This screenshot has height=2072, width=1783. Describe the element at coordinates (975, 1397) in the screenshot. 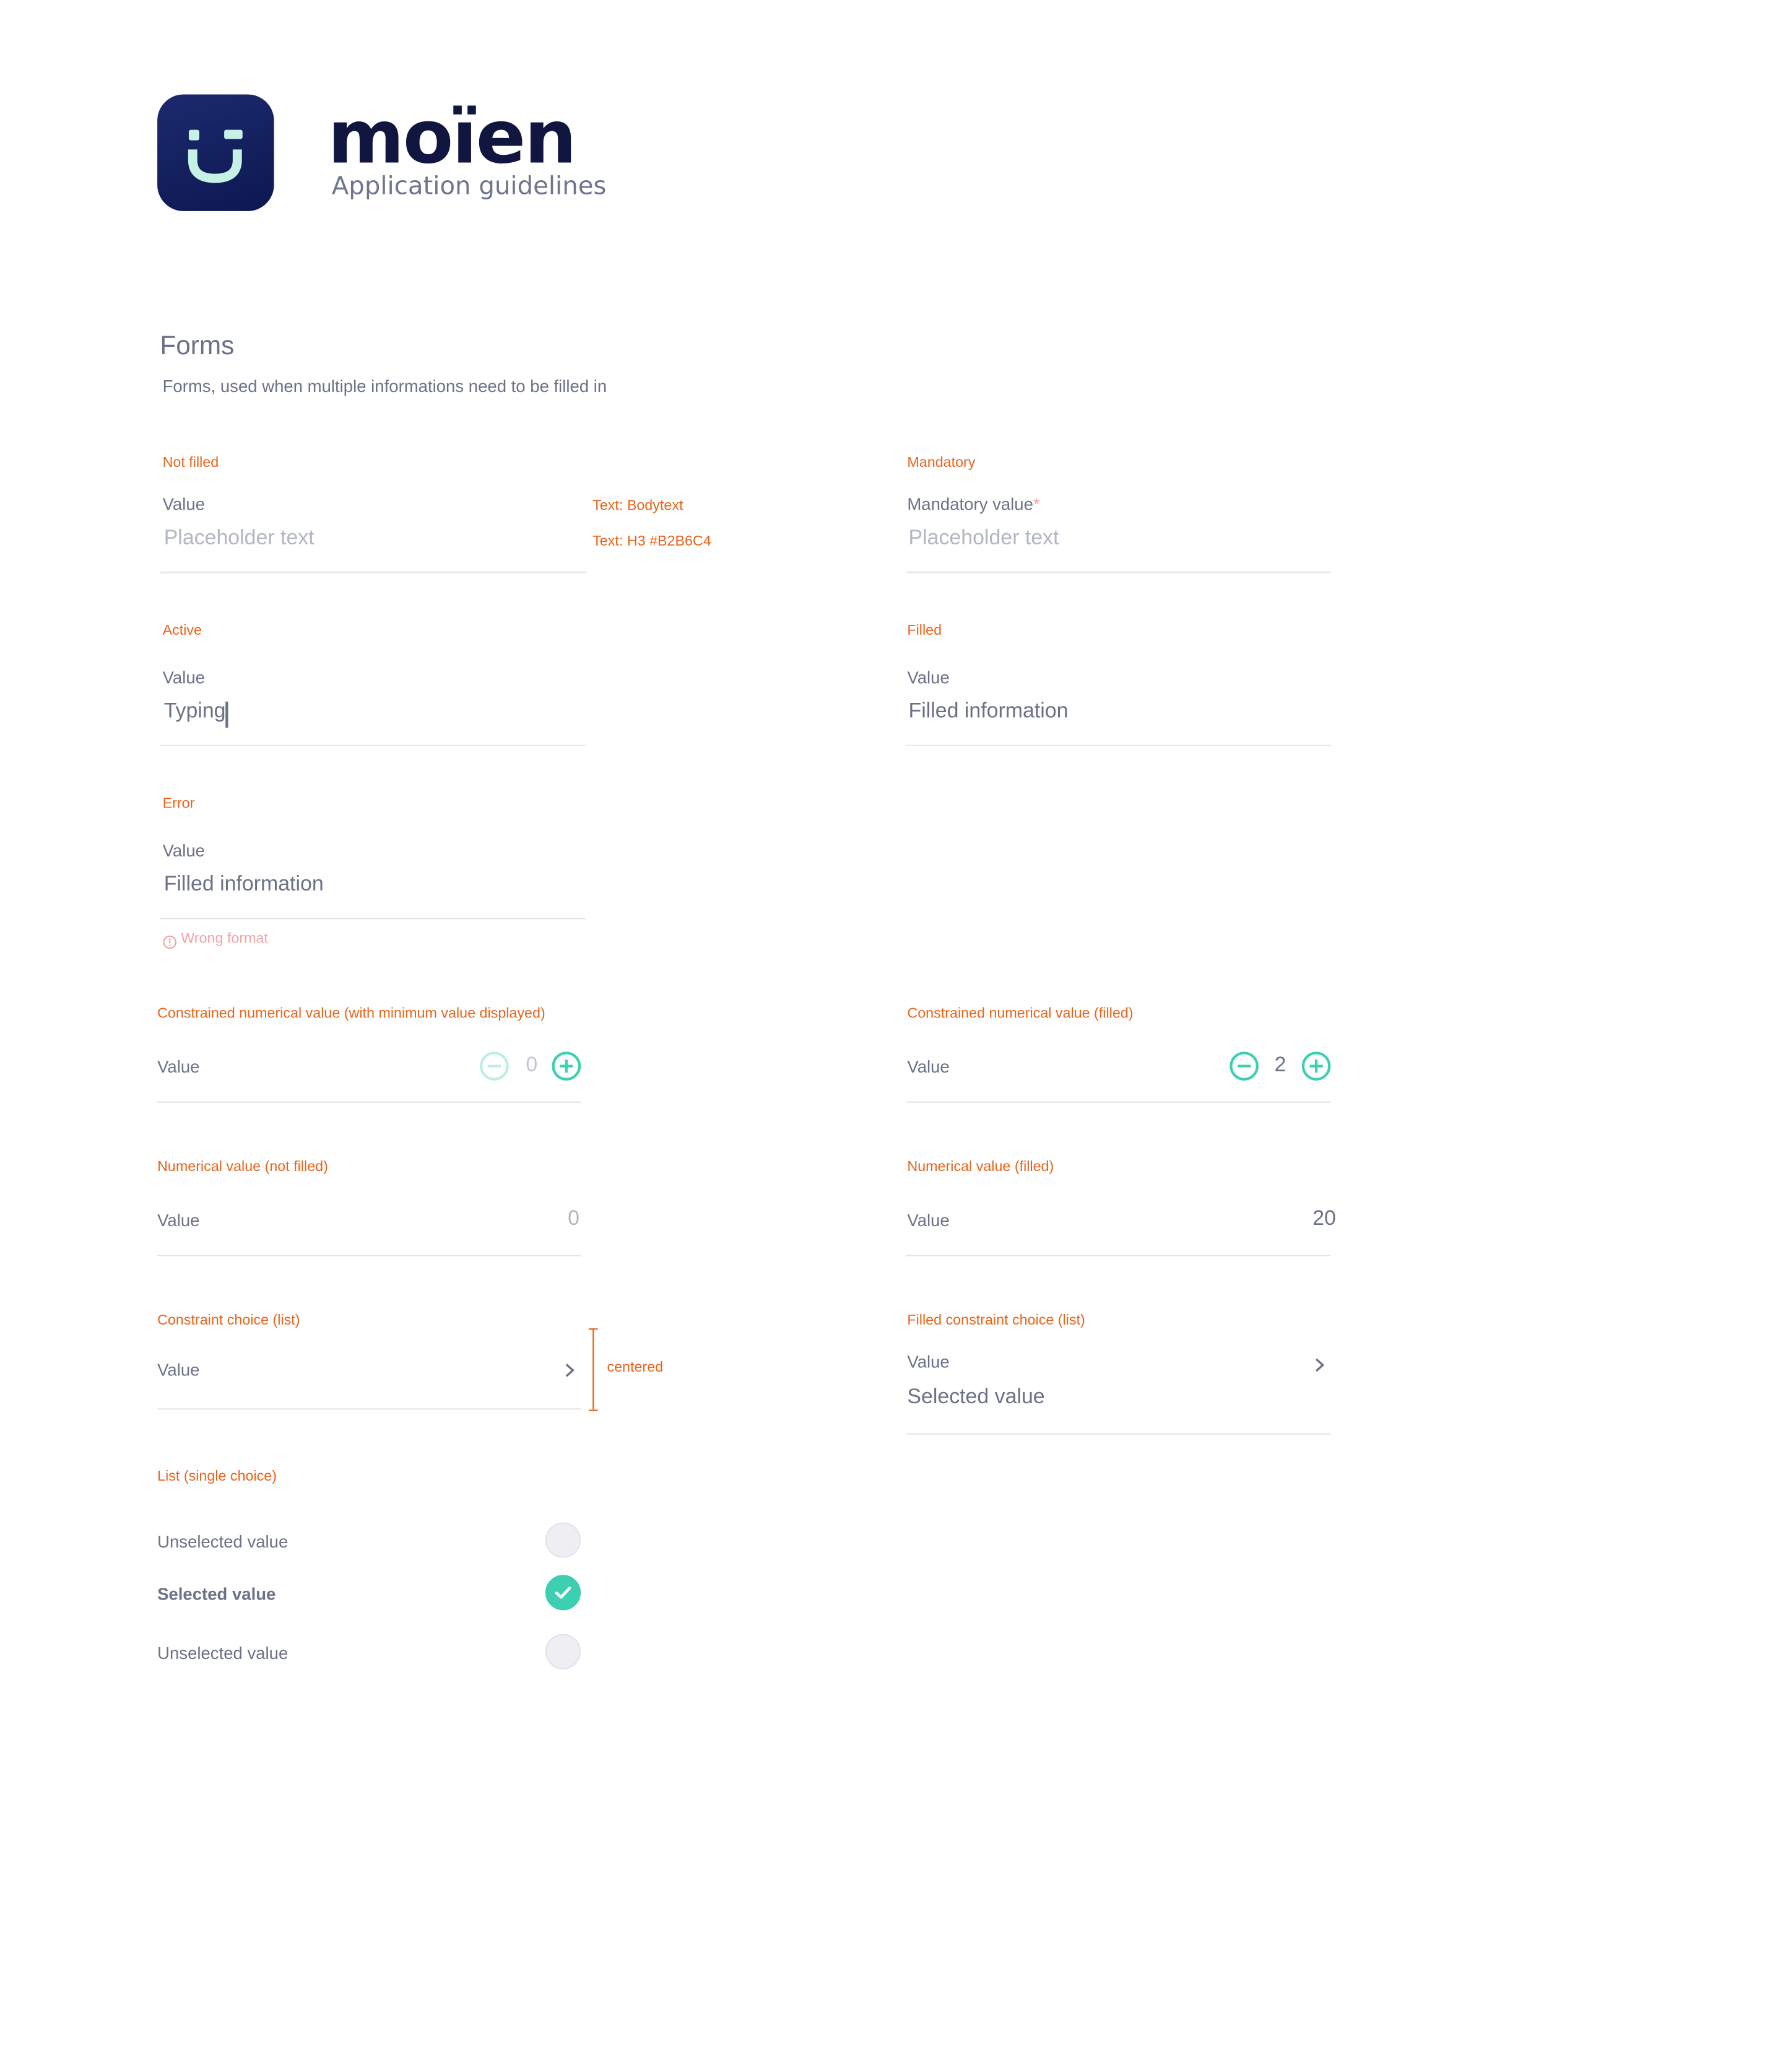

I see `choice-selected-value: Selected value` at that location.